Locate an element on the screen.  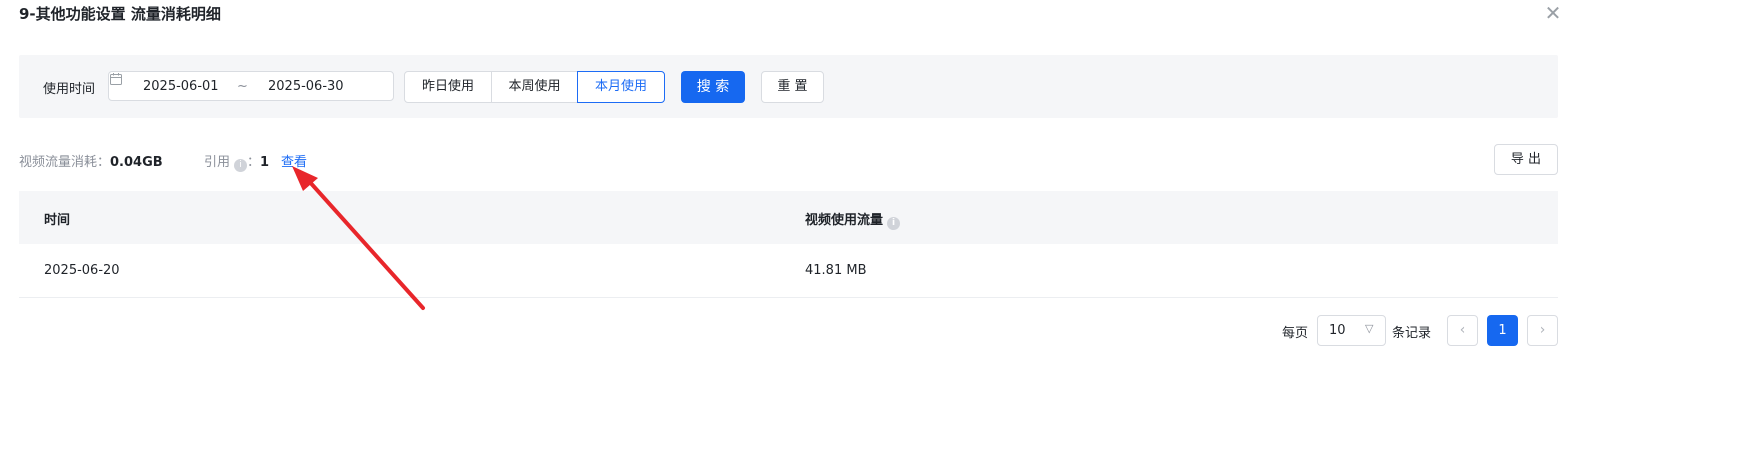
column-video-traffic-label: 视频使用流量 is located at coordinates (844, 220).